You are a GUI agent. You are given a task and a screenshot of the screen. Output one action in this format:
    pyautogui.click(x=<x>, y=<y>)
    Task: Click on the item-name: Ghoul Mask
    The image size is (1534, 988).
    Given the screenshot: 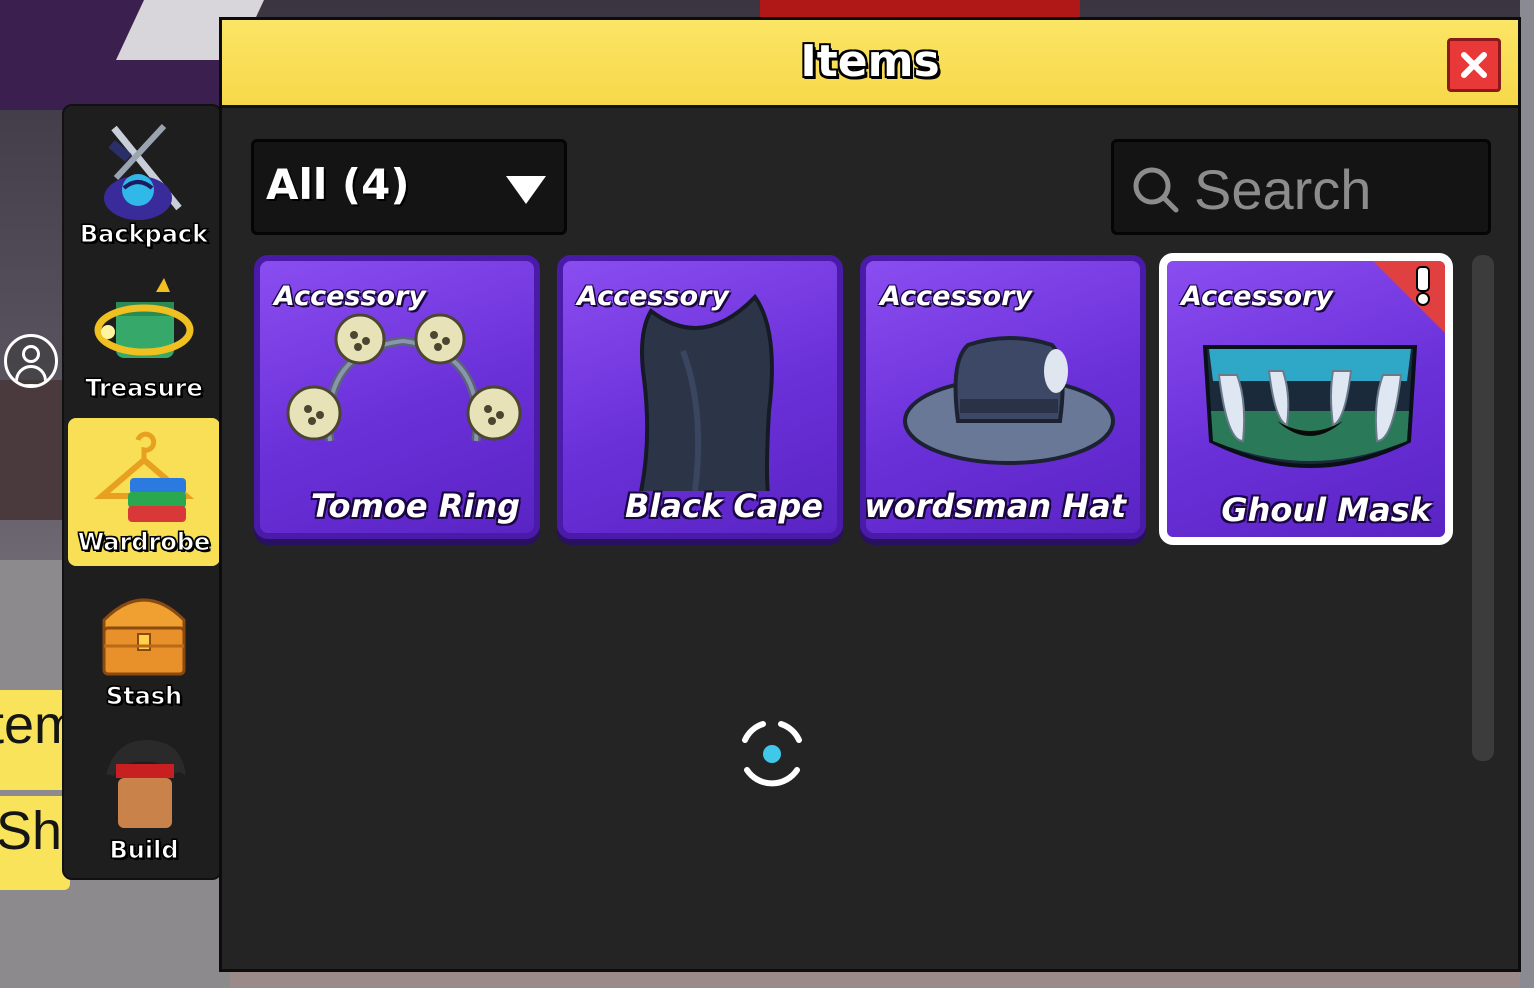 What is the action you would take?
    pyautogui.click(x=1326, y=510)
    